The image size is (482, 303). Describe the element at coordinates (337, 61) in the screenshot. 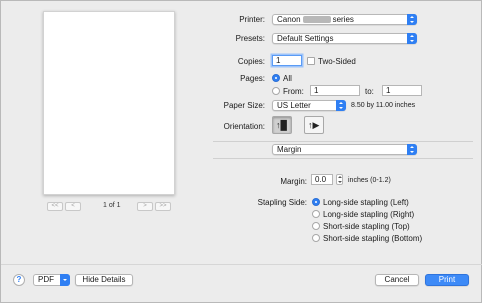

I see `two-sided-label: Two-Sided` at that location.